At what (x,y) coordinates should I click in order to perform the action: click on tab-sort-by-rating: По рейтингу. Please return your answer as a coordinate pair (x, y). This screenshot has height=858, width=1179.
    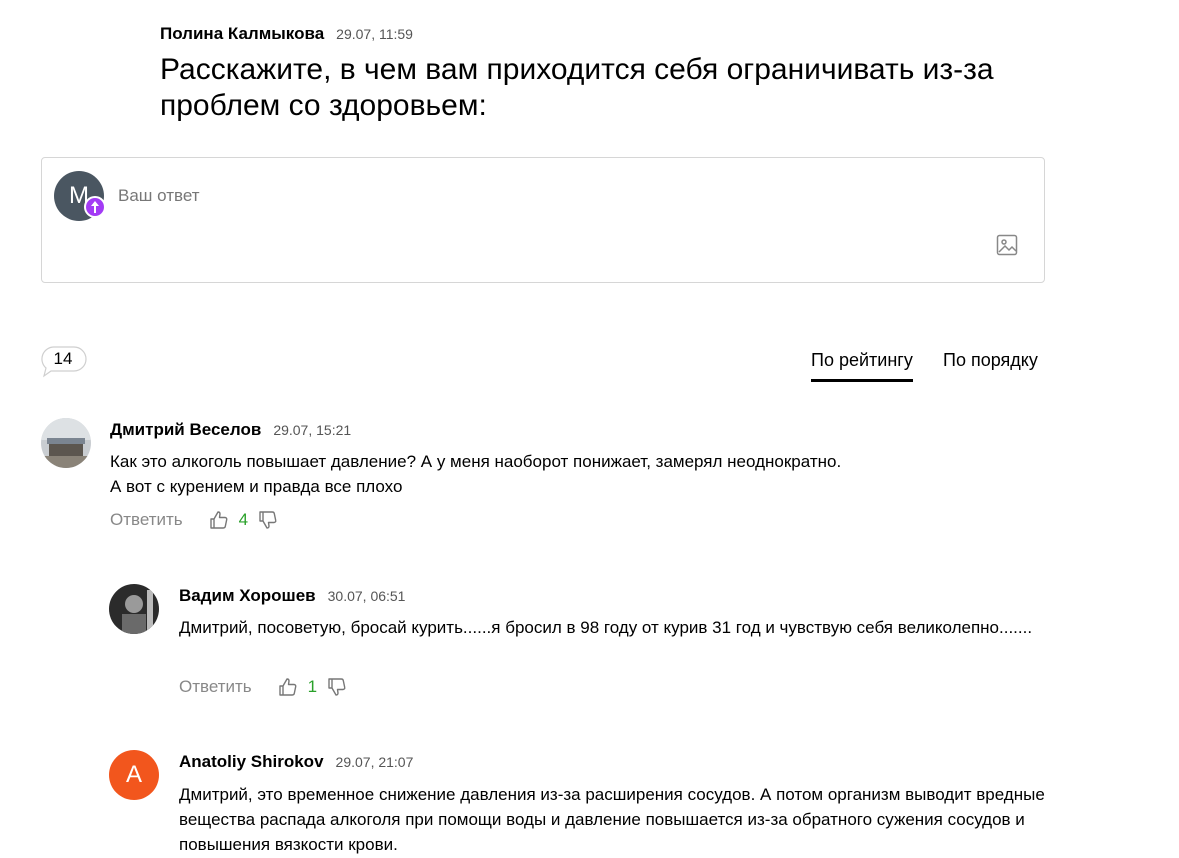
    Looking at the image, I should click on (862, 366).